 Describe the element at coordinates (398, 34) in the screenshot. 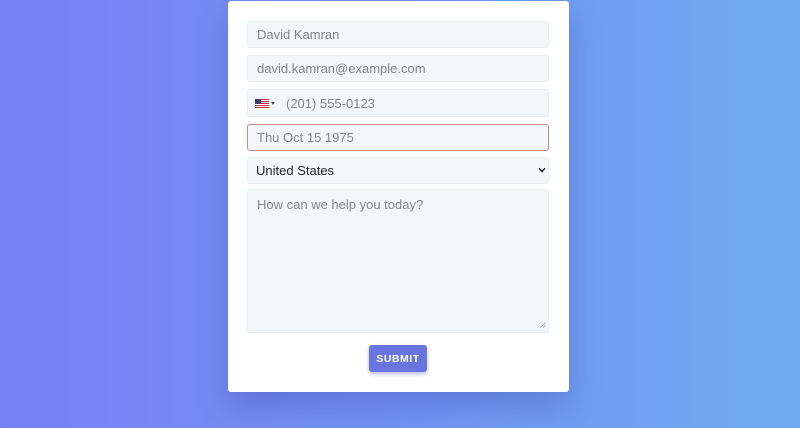

I see `name-field` at that location.